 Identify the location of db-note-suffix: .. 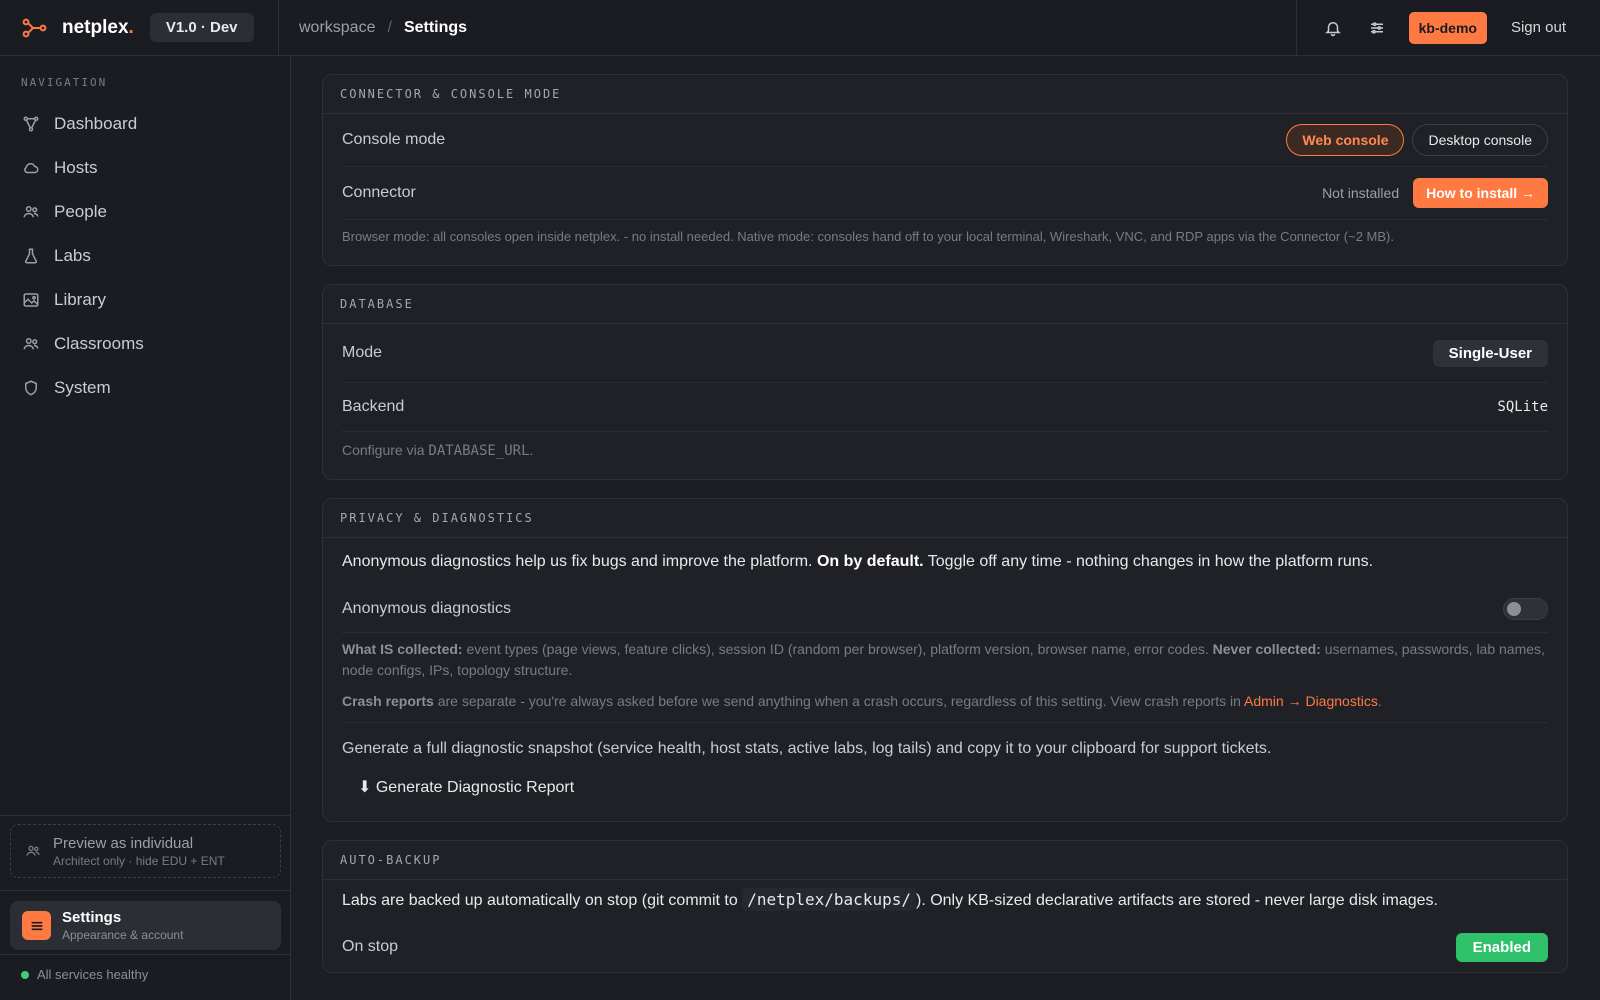
(531, 450).